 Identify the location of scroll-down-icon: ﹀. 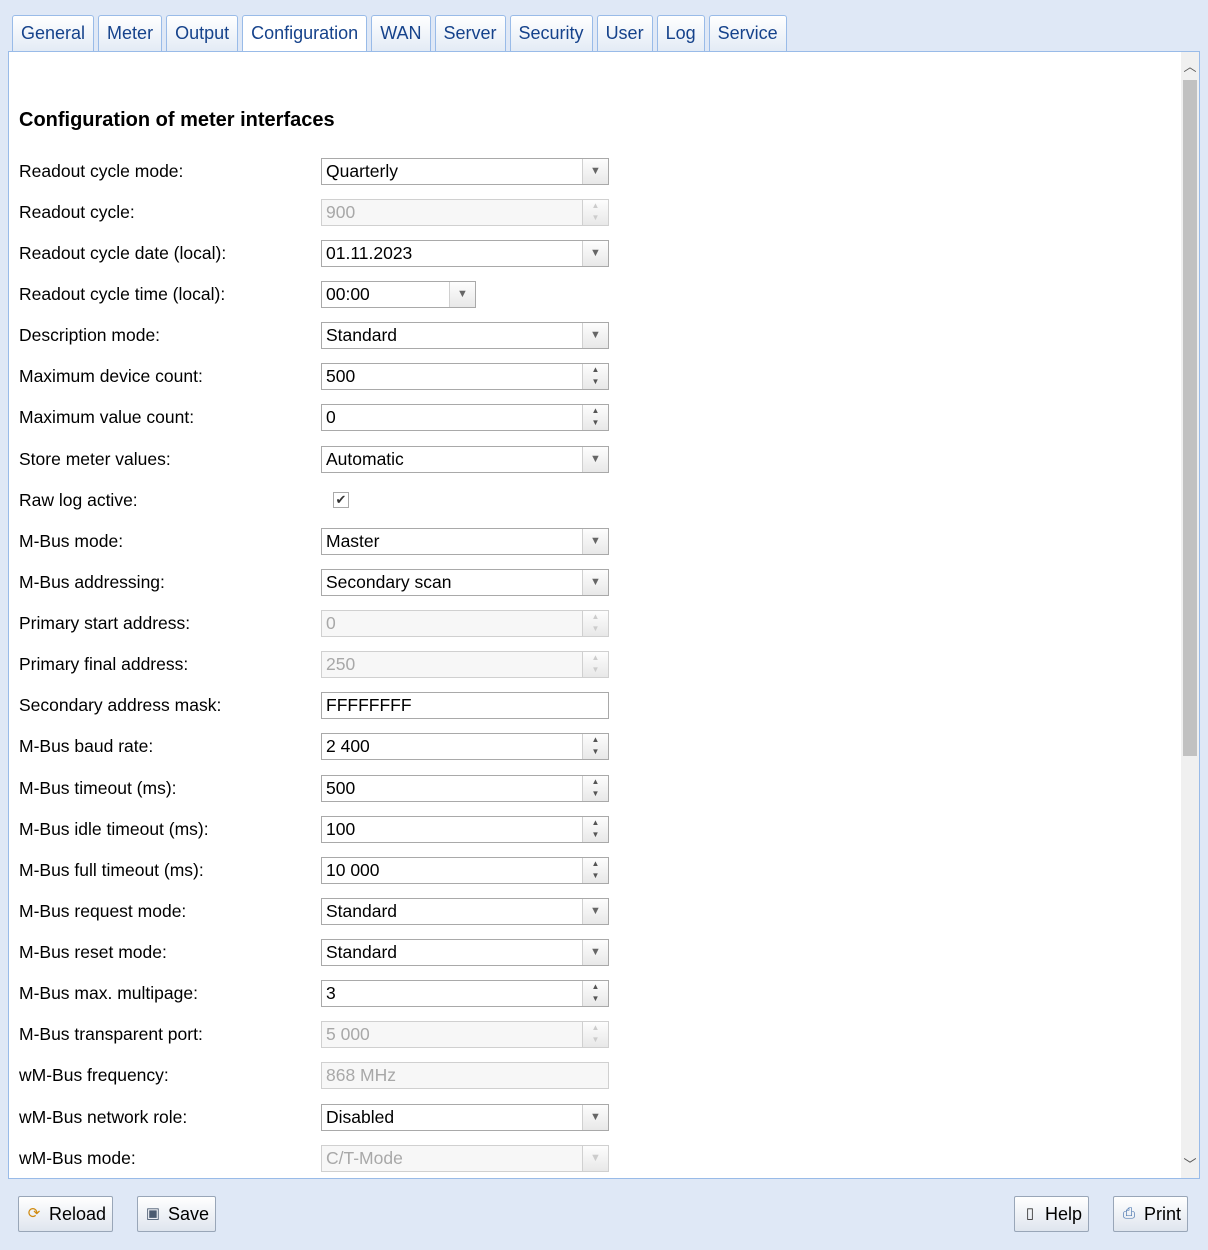
(1190, 1165).